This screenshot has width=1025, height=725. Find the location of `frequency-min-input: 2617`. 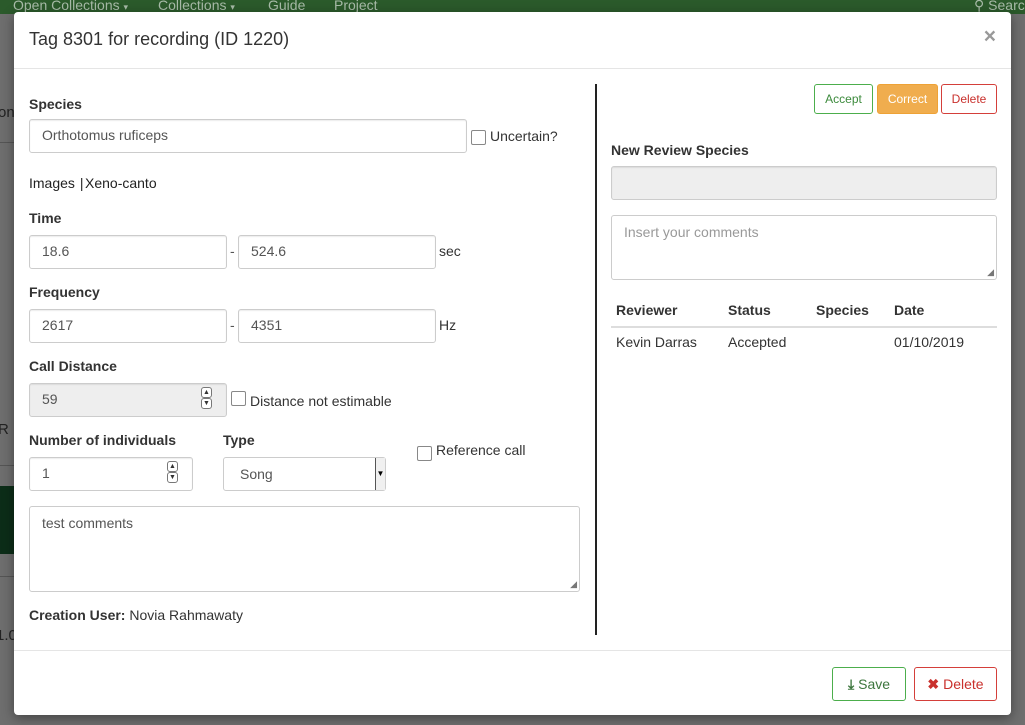

frequency-min-input: 2617 is located at coordinates (128, 326).